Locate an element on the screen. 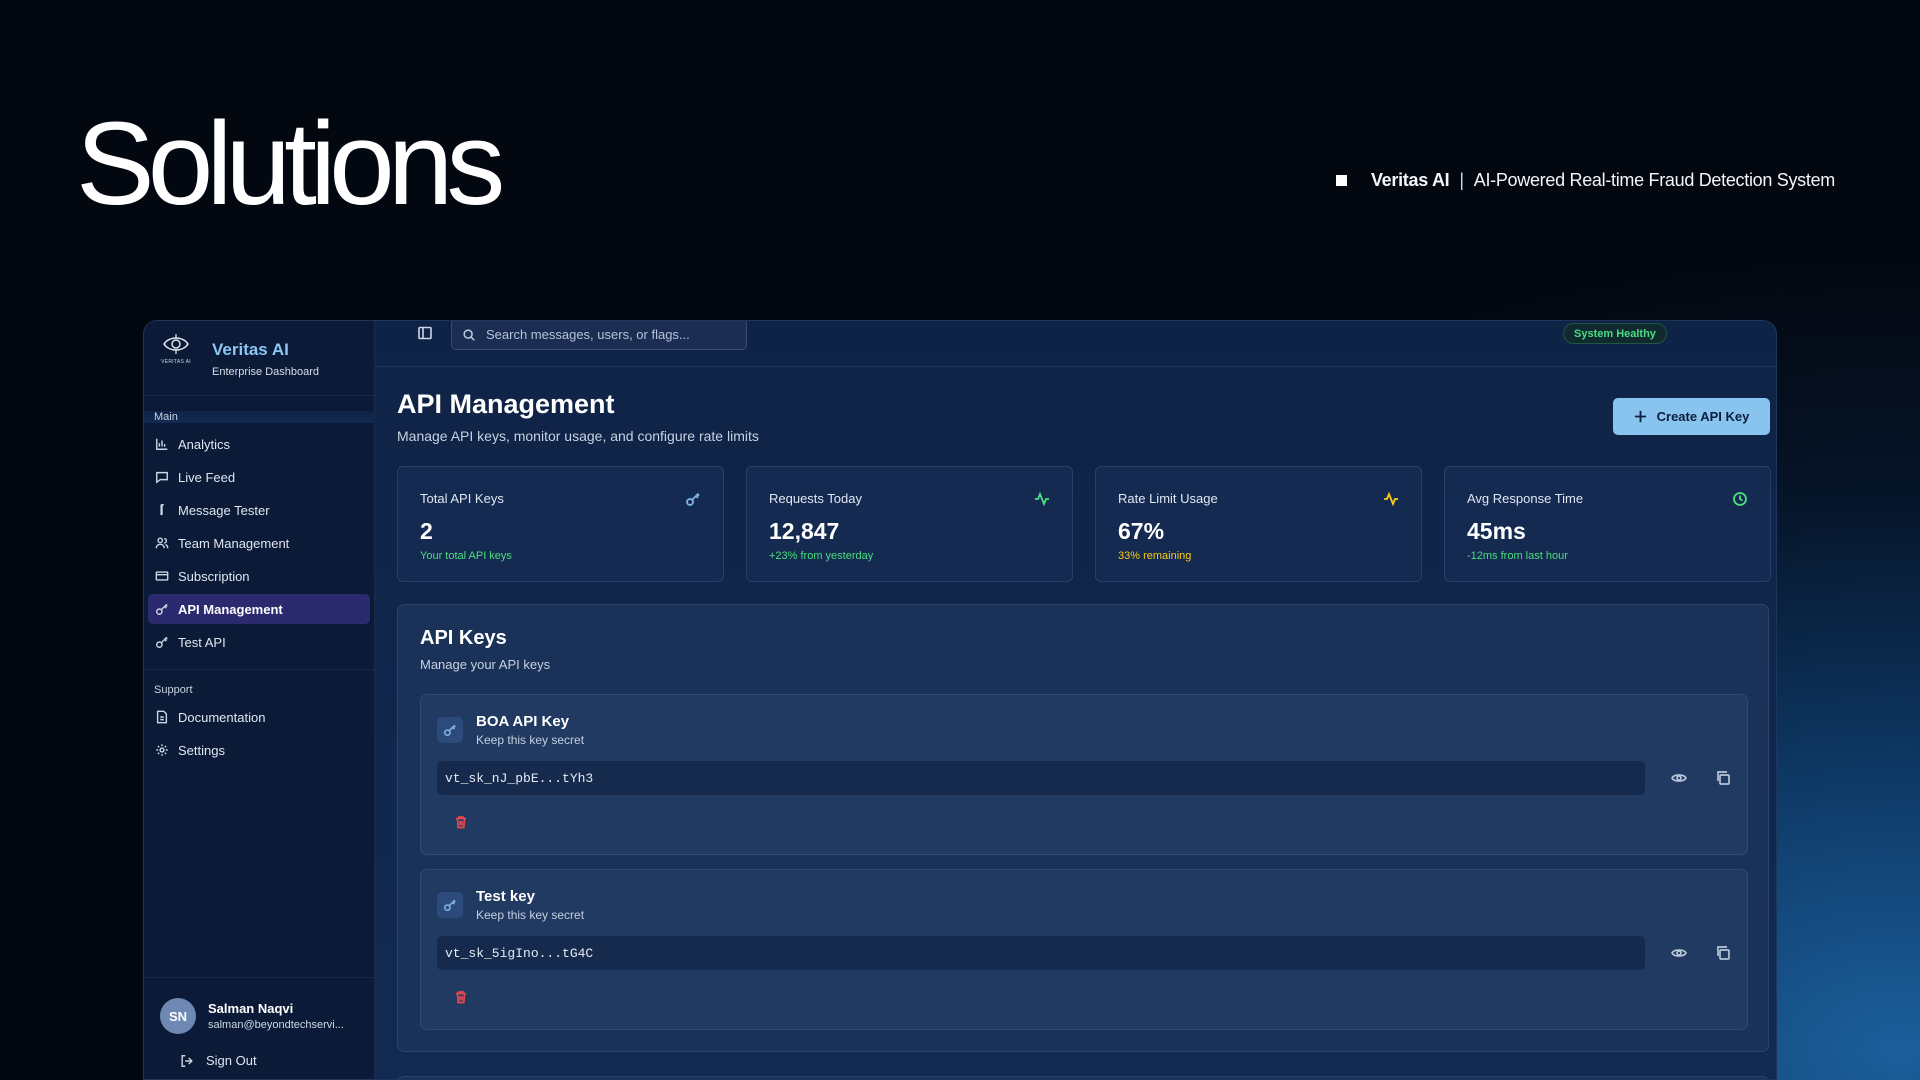 The image size is (1920, 1080). sidebar-item-message-tester: Message Tester is located at coordinates (259, 510).